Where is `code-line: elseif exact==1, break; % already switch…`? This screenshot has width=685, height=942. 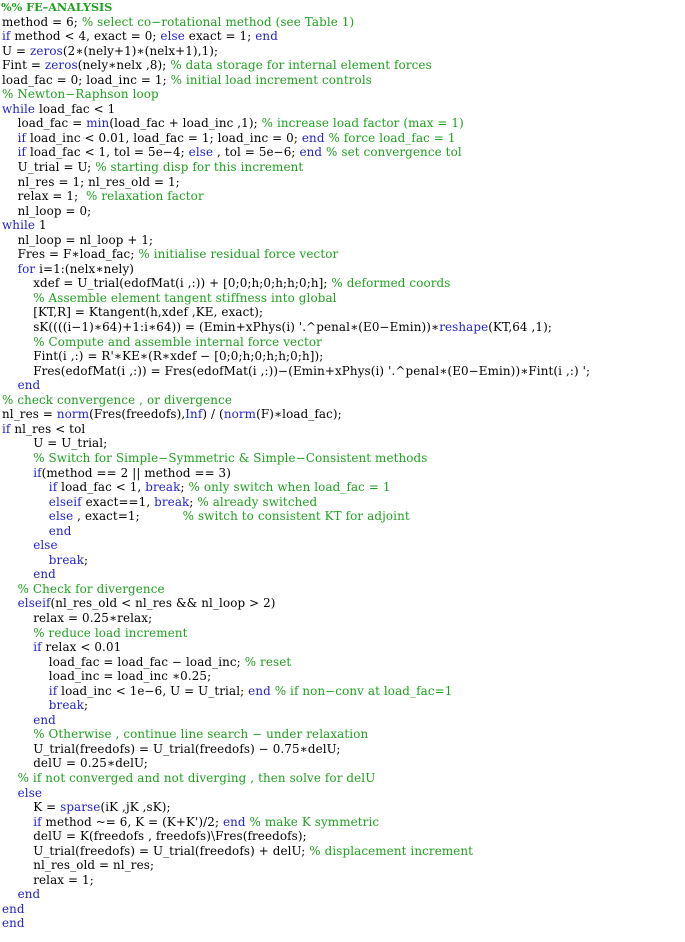 code-line: elseif exact==1, break; % already switch… is located at coordinates (342, 502).